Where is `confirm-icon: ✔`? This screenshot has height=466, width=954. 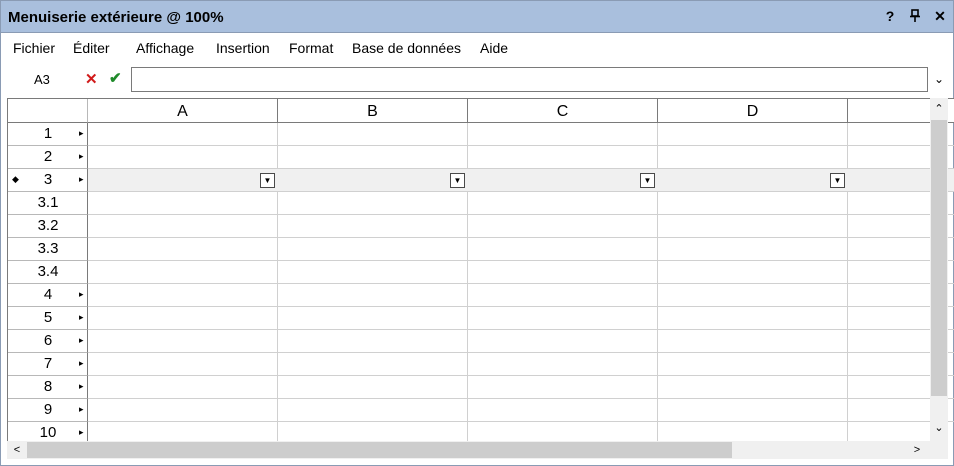 confirm-icon: ✔ is located at coordinates (115, 78).